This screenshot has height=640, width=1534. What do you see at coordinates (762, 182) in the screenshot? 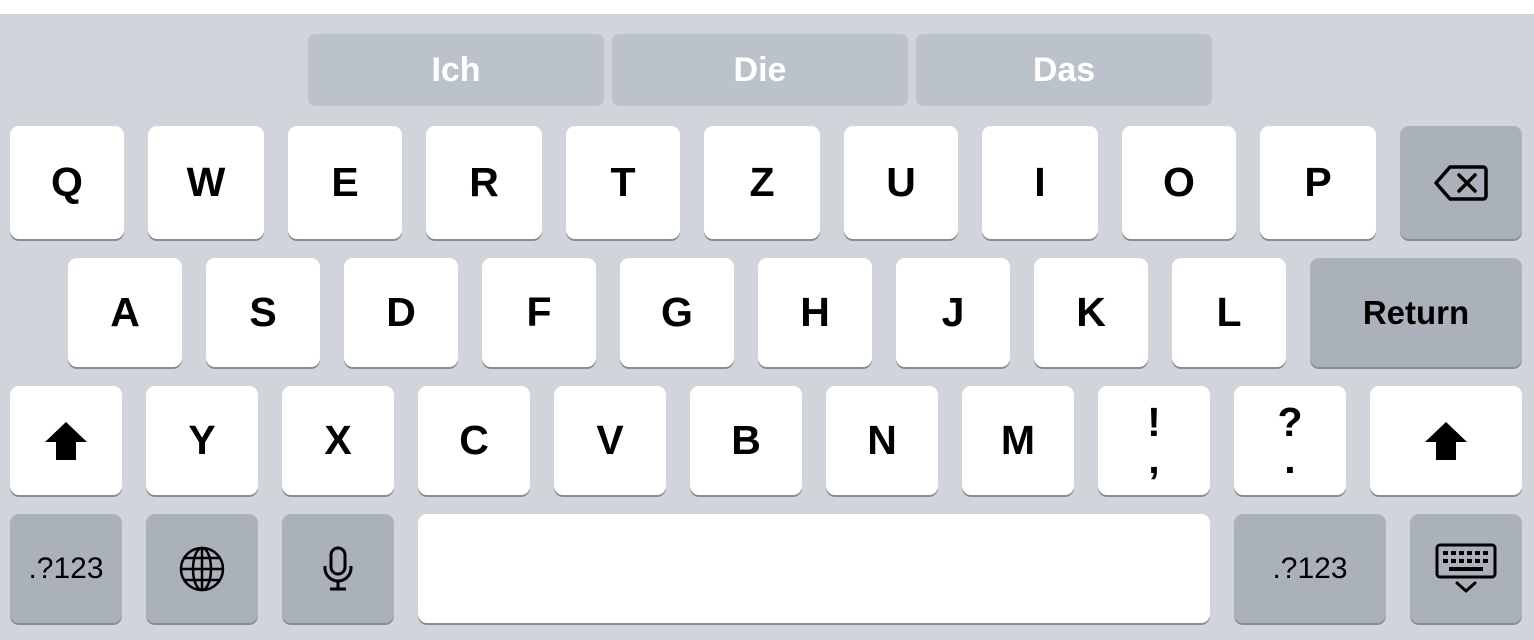
I see `key-z: Z` at bounding box center [762, 182].